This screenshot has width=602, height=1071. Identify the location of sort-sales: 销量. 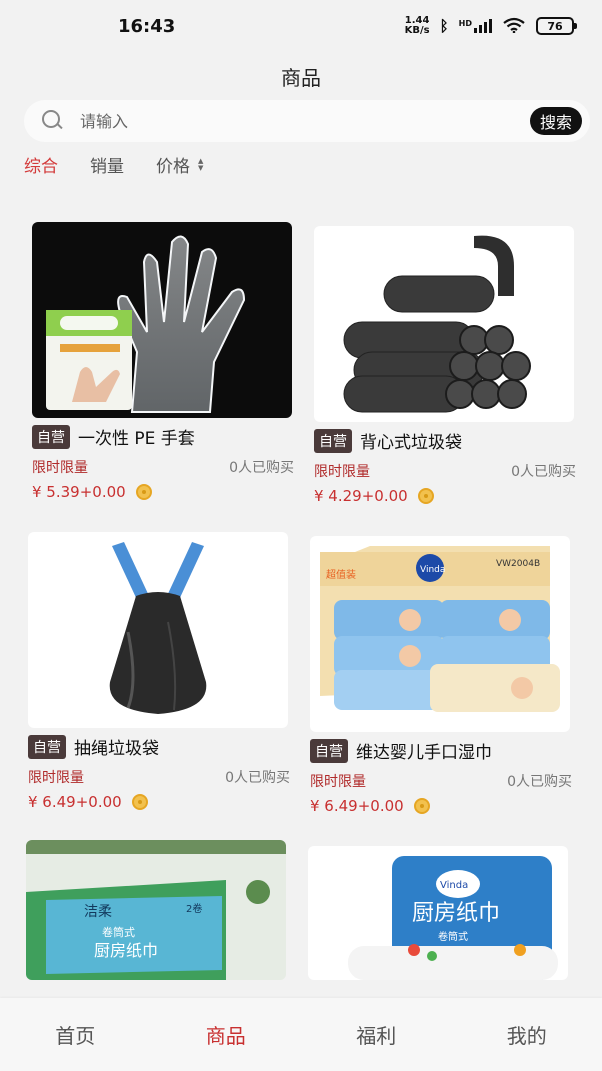
(107, 164).